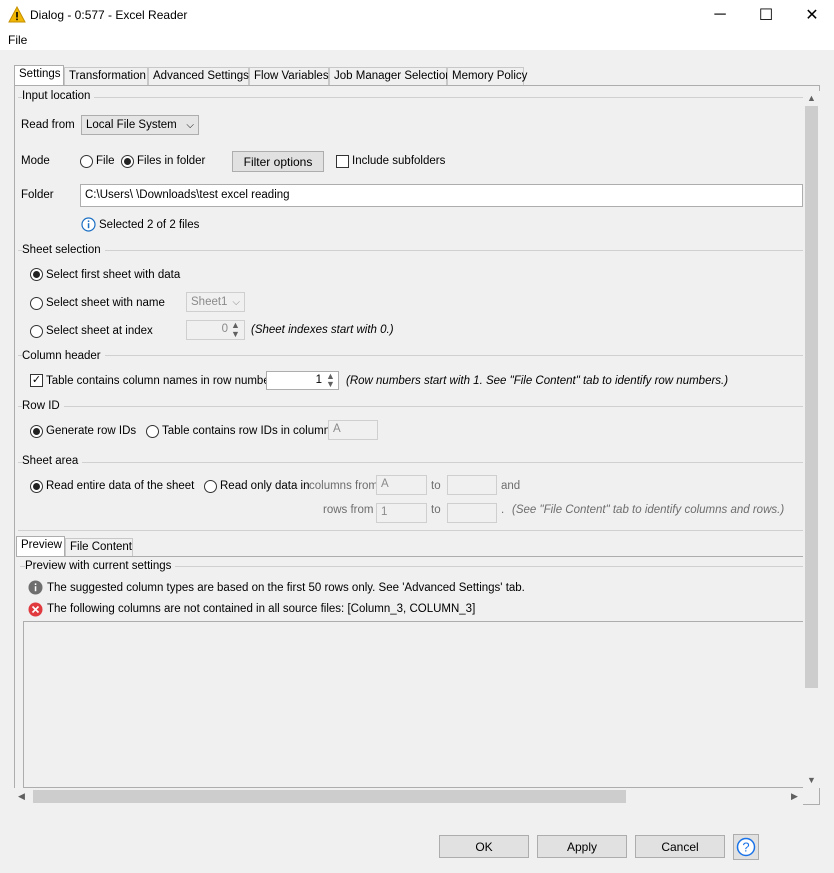  What do you see at coordinates (86, 161) in the screenshot?
I see `mode-file-radio` at bounding box center [86, 161].